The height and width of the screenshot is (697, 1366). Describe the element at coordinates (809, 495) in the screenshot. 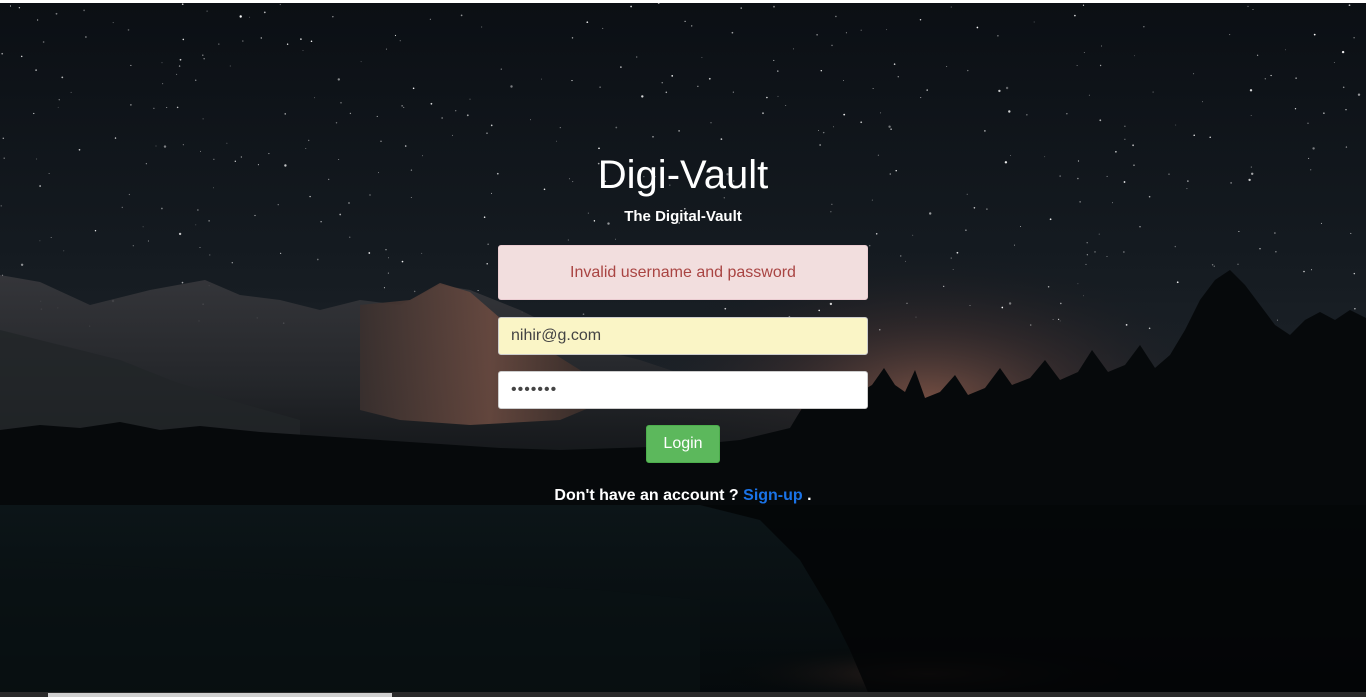

I see `signup-suffix: .` at that location.